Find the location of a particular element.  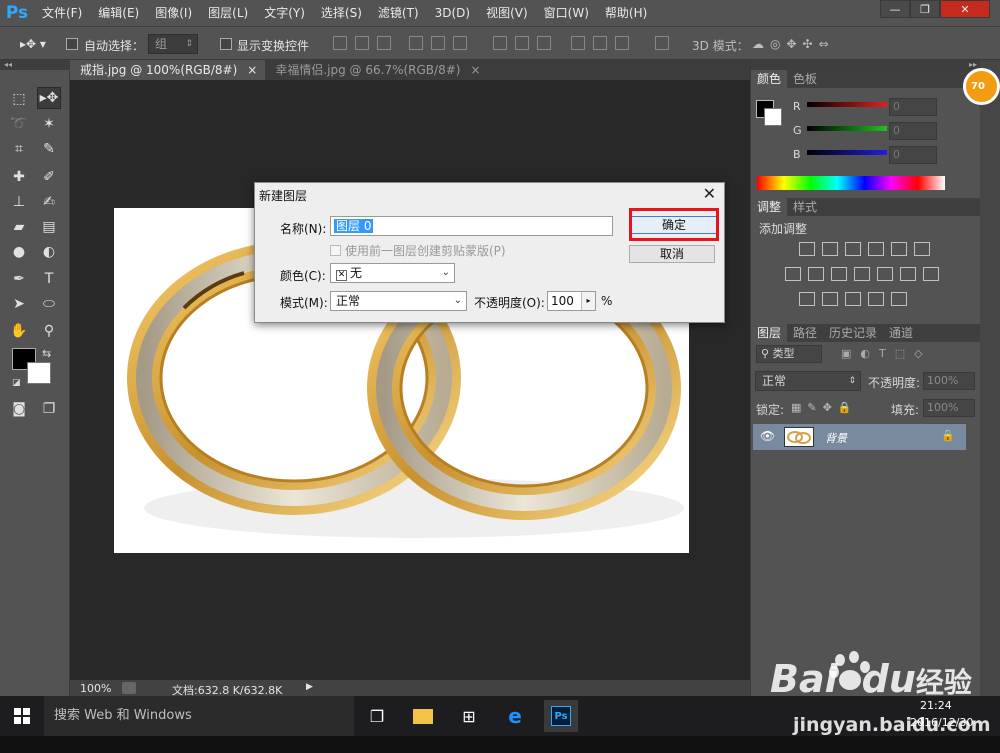

tab-swatches: 色板 is located at coordinates (805, 79).